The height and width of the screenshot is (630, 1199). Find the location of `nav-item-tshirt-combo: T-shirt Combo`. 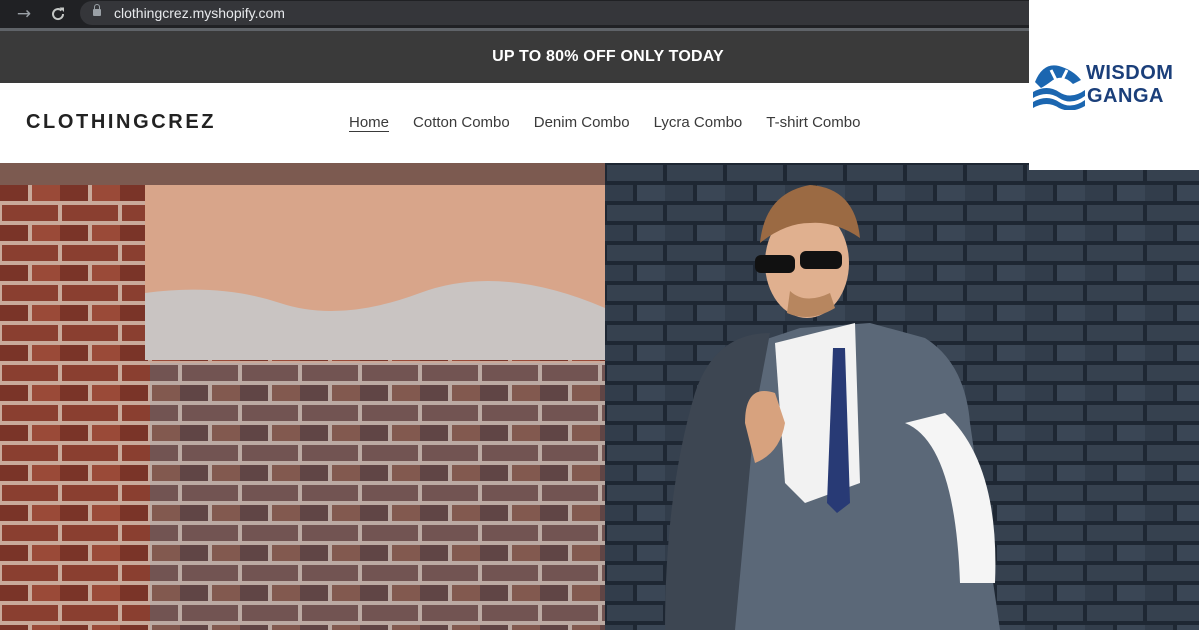

nav-item-tshirt-combo: T-shirt Combo is located at coordinates (813, 123).